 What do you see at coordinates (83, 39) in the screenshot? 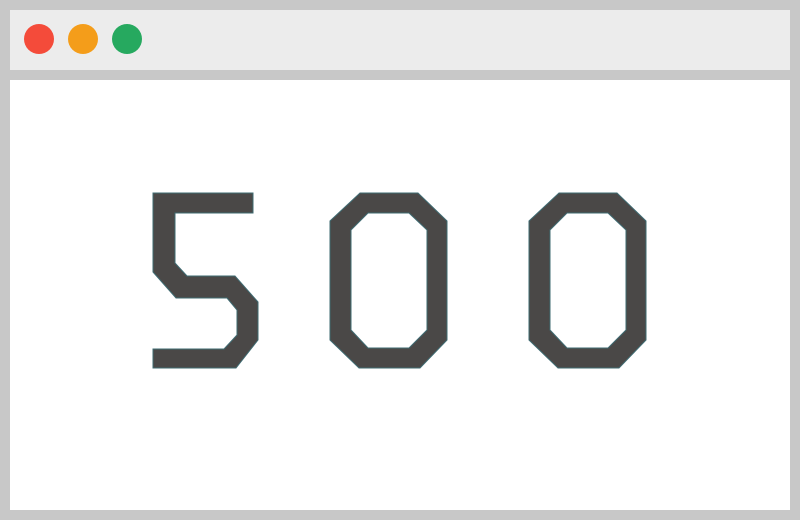
I see `minimize-window-button` at bounding box center [83, 39].